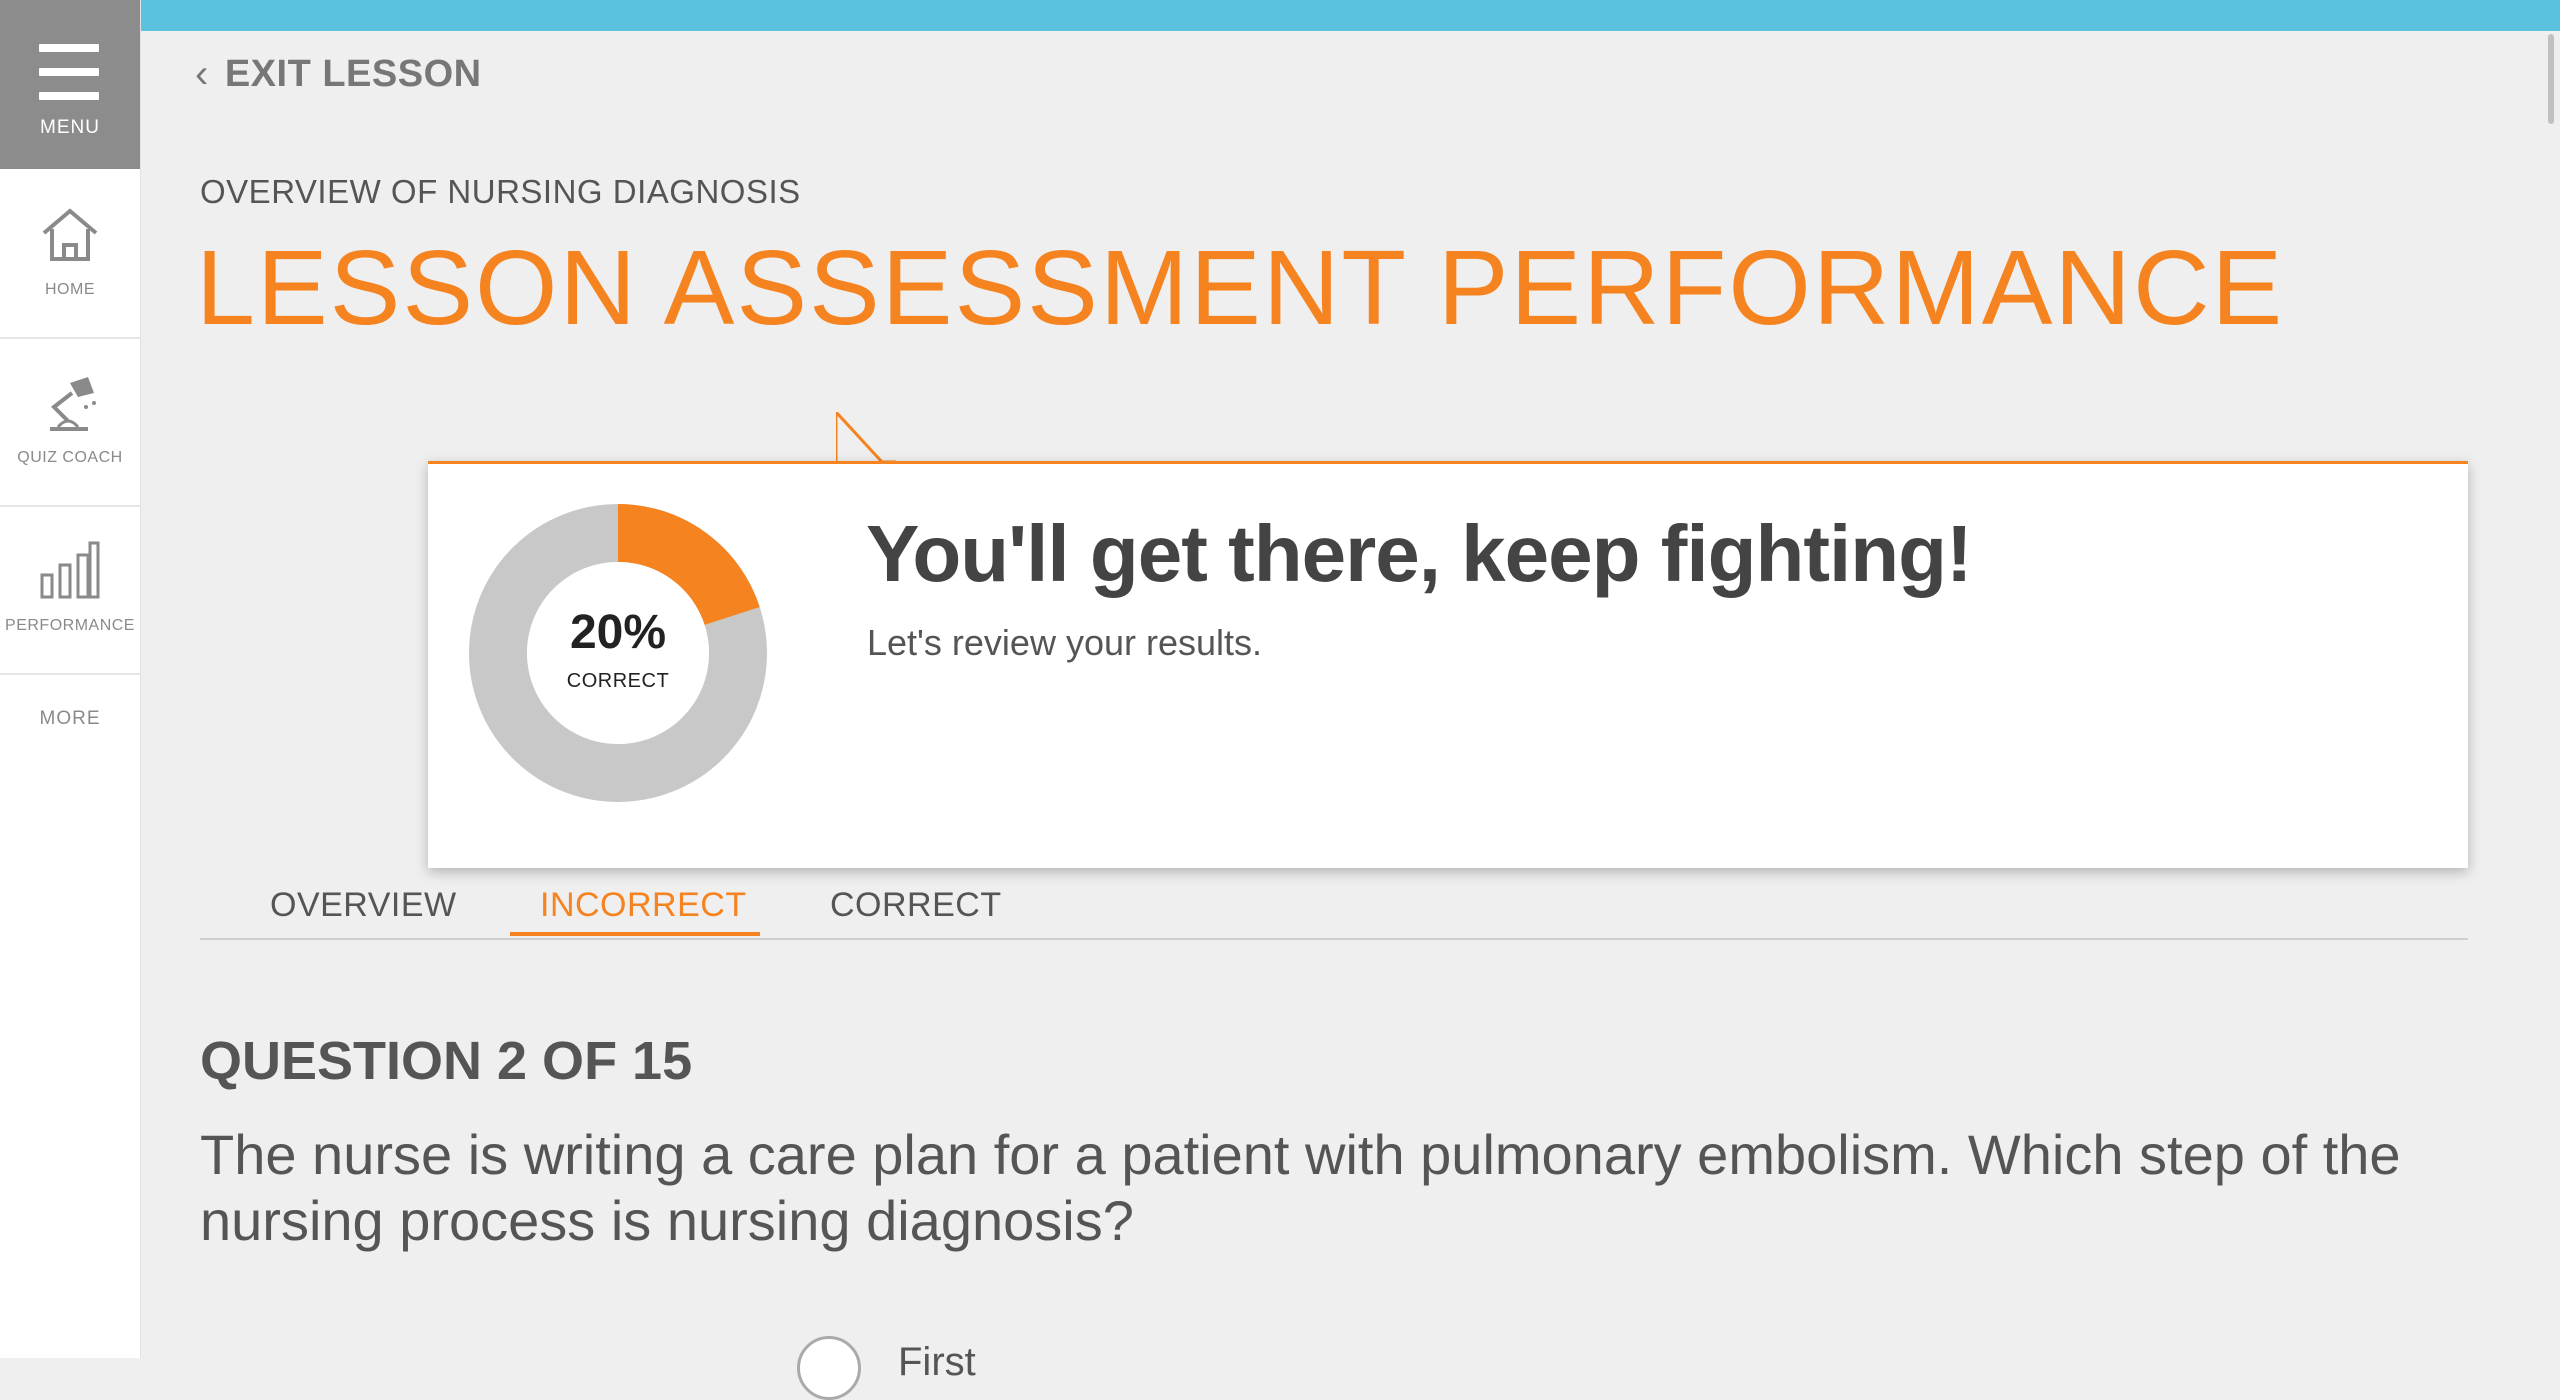 The height and width of the screenshot is (1400, 2560). Describe the element at coordinates (70, 234) in the screenshot. I see `home-icon` at that location.